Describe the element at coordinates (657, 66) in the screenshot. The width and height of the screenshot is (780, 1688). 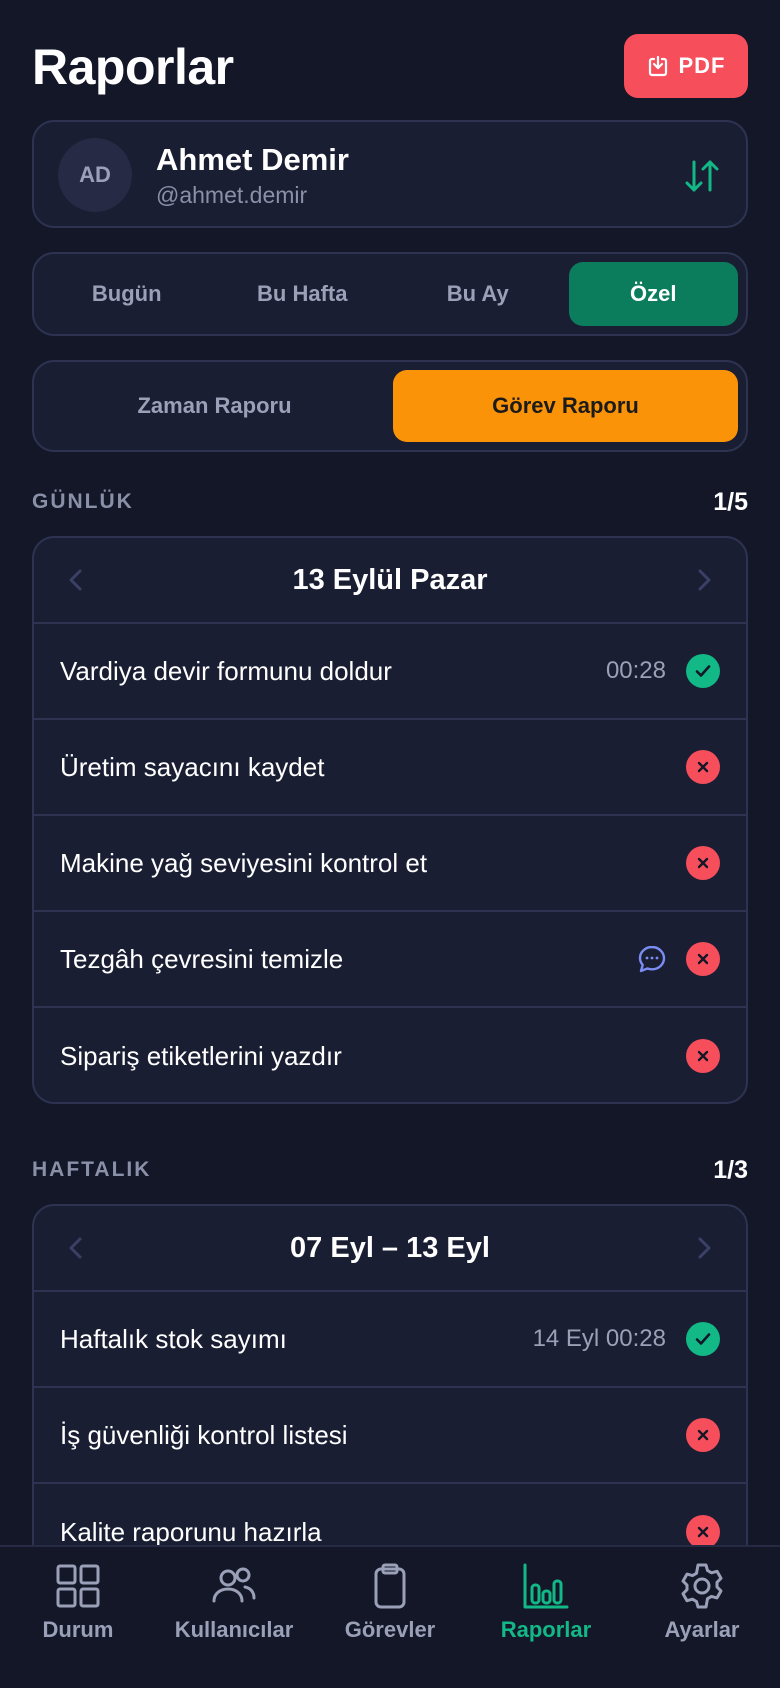
I see `download-icon` at that location.